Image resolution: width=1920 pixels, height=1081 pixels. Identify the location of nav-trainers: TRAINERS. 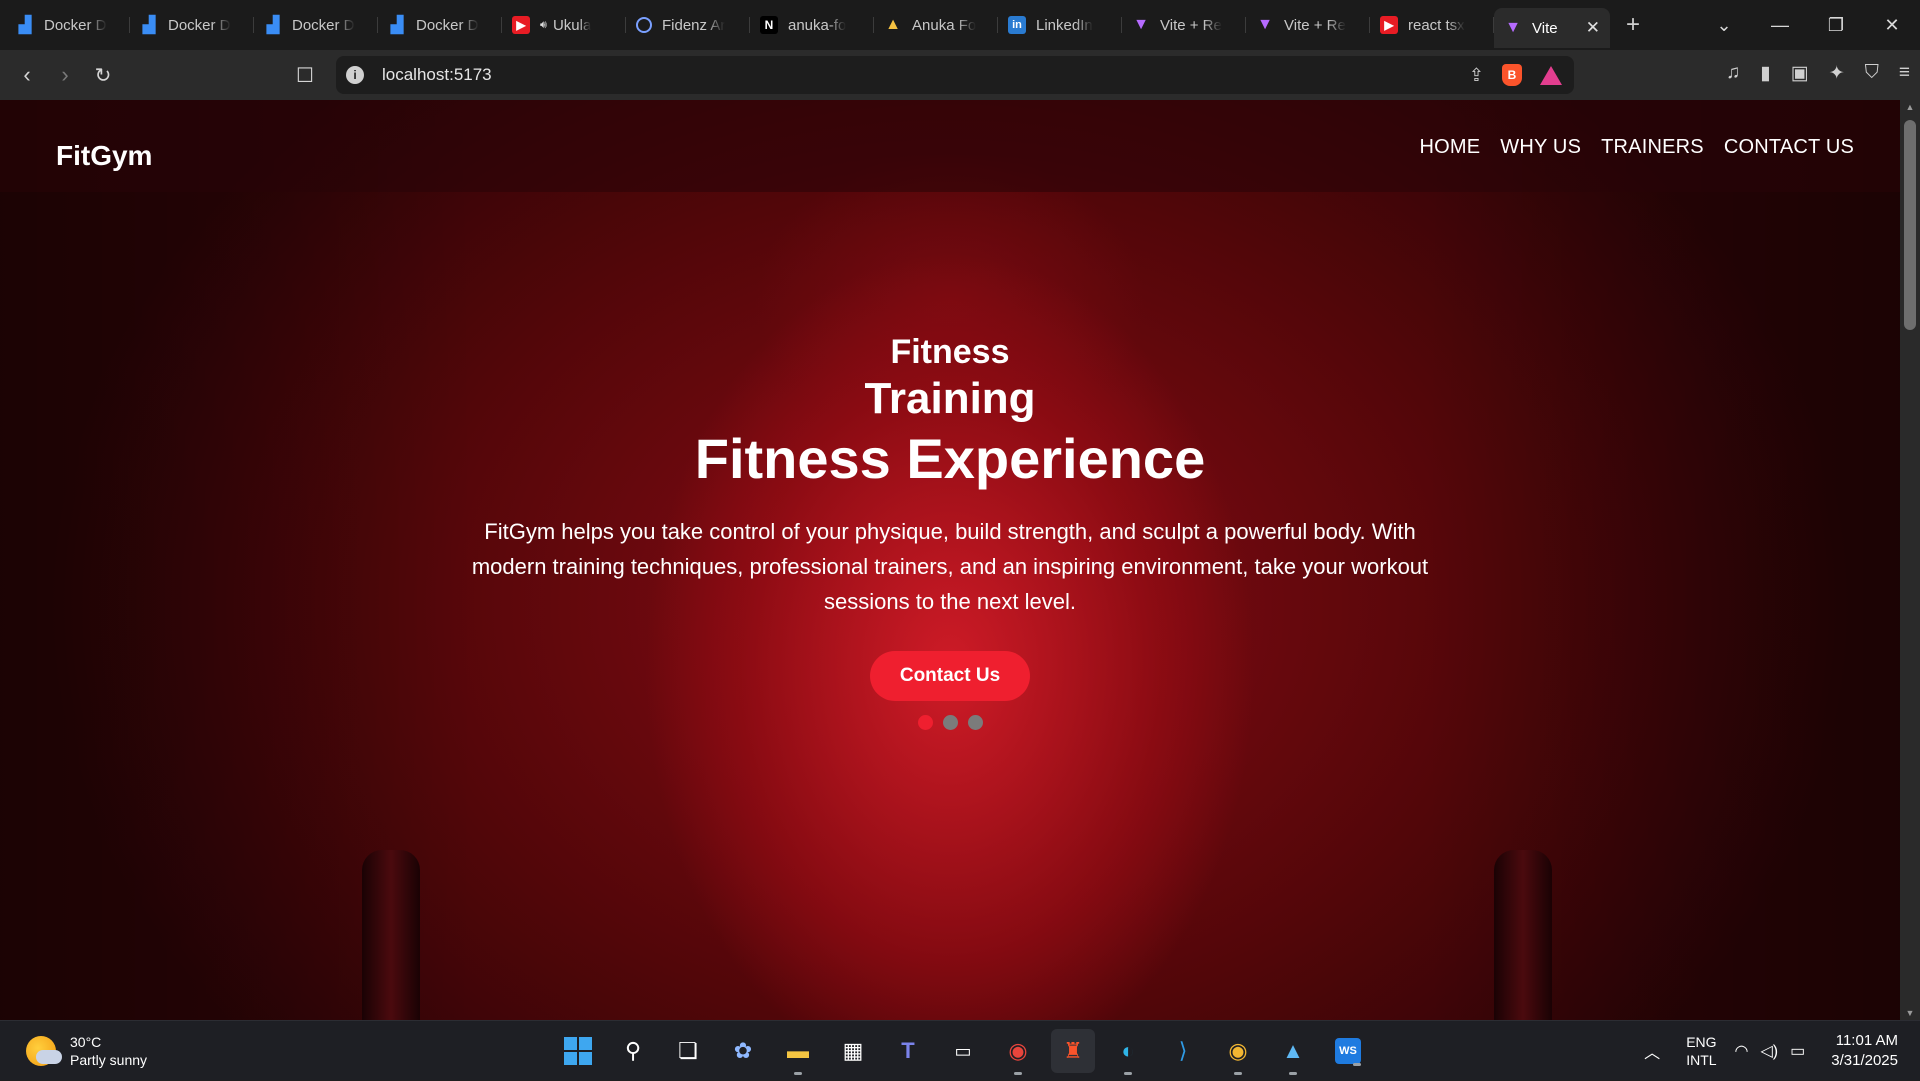
(1652, 147).